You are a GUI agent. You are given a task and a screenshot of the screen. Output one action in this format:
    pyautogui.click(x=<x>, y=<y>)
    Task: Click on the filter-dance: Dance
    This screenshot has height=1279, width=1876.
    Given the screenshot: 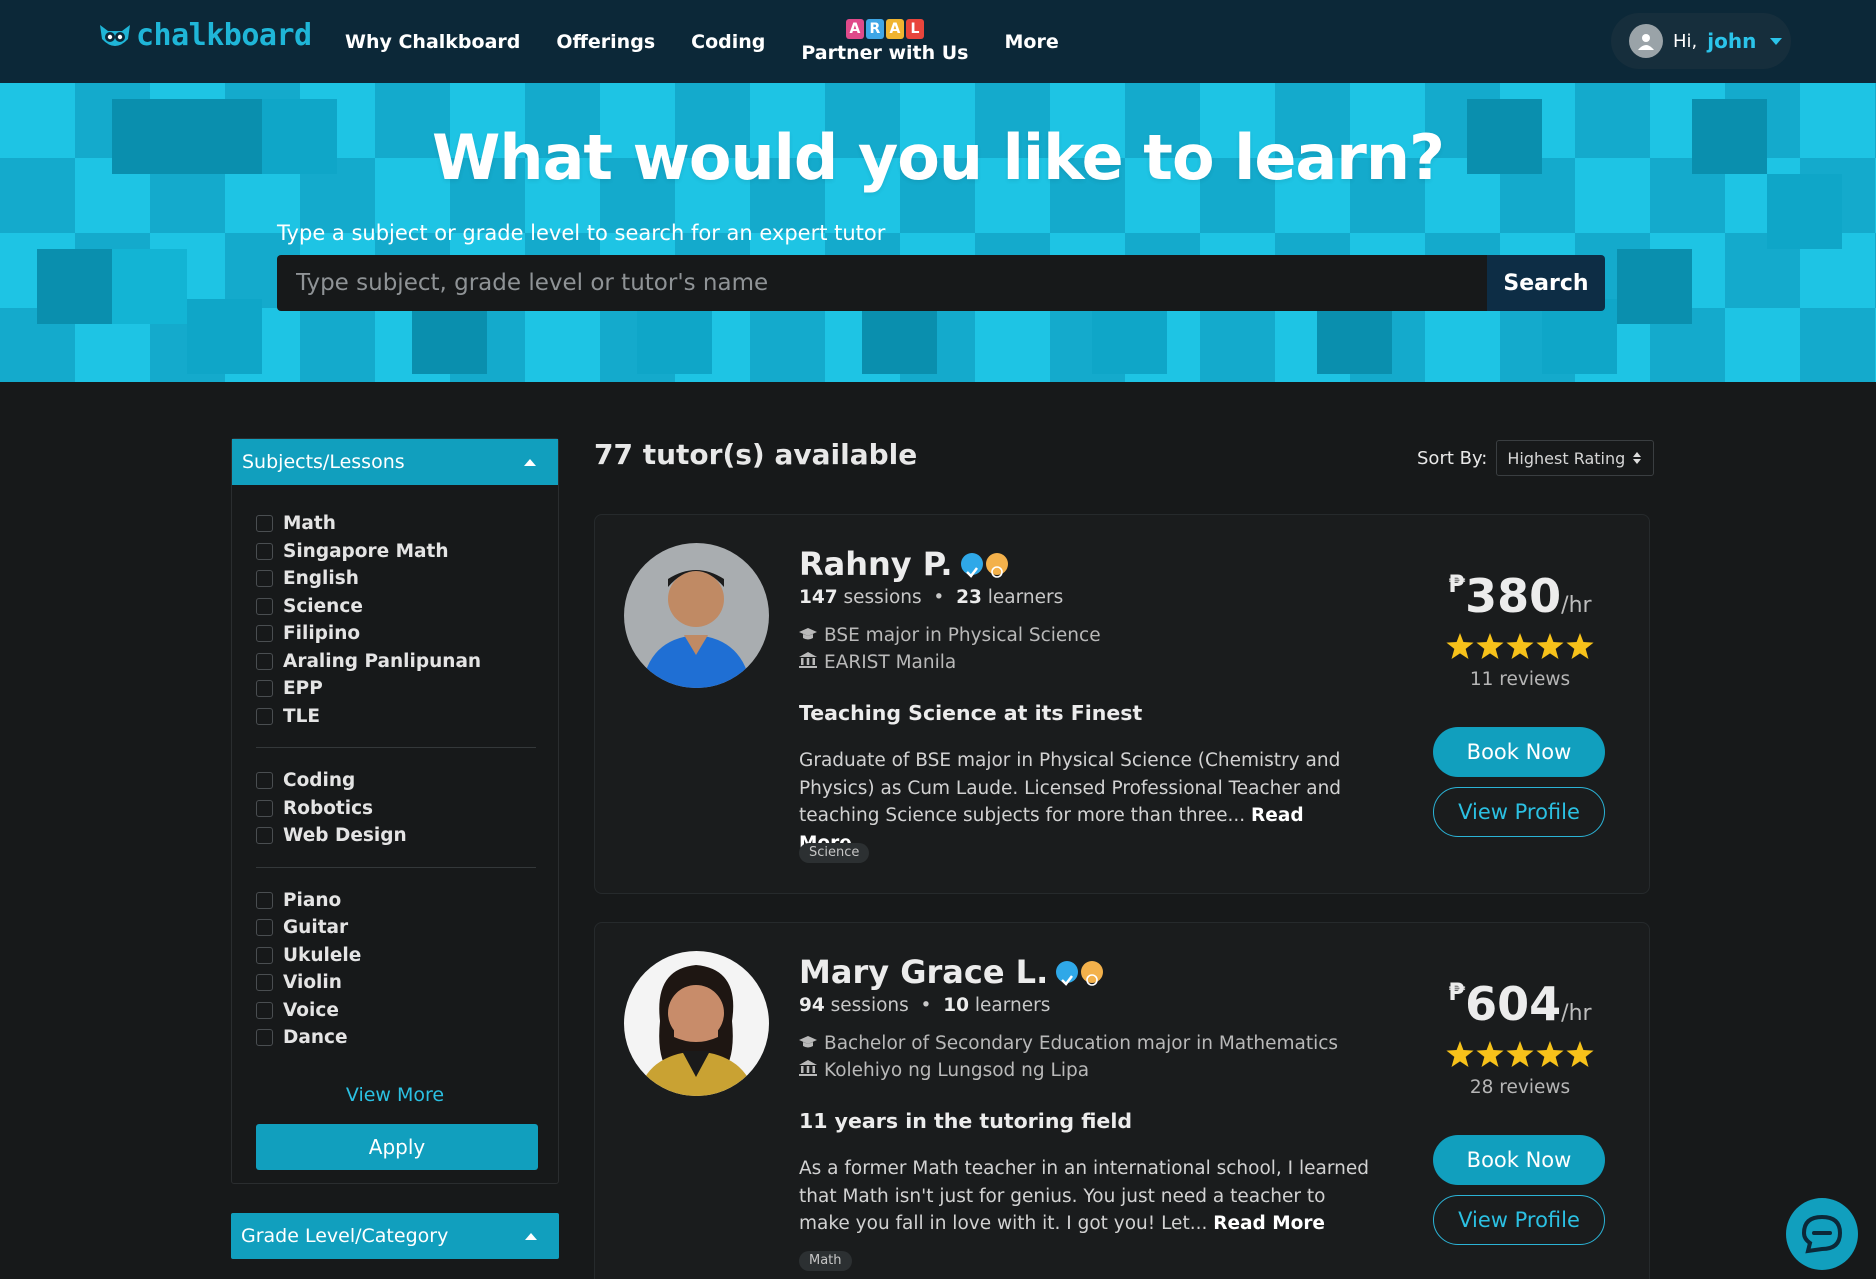 What is the action you would take?
    pyautogui.click(x=407, y=1038)
    